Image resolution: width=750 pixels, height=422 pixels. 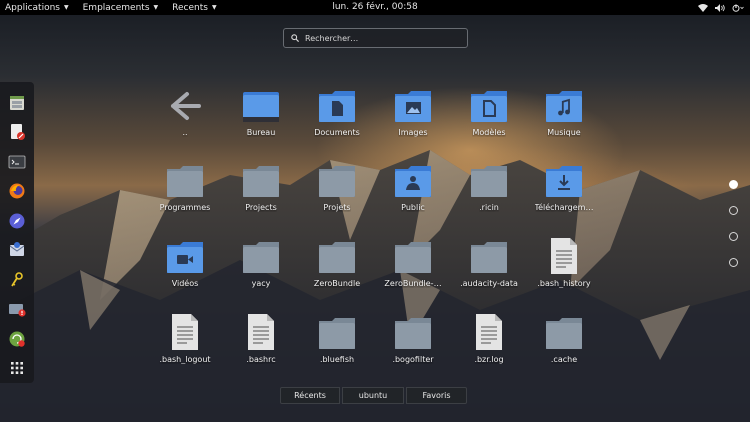 I want to click on grid-item-label: Images, so click(x=413, y=132).